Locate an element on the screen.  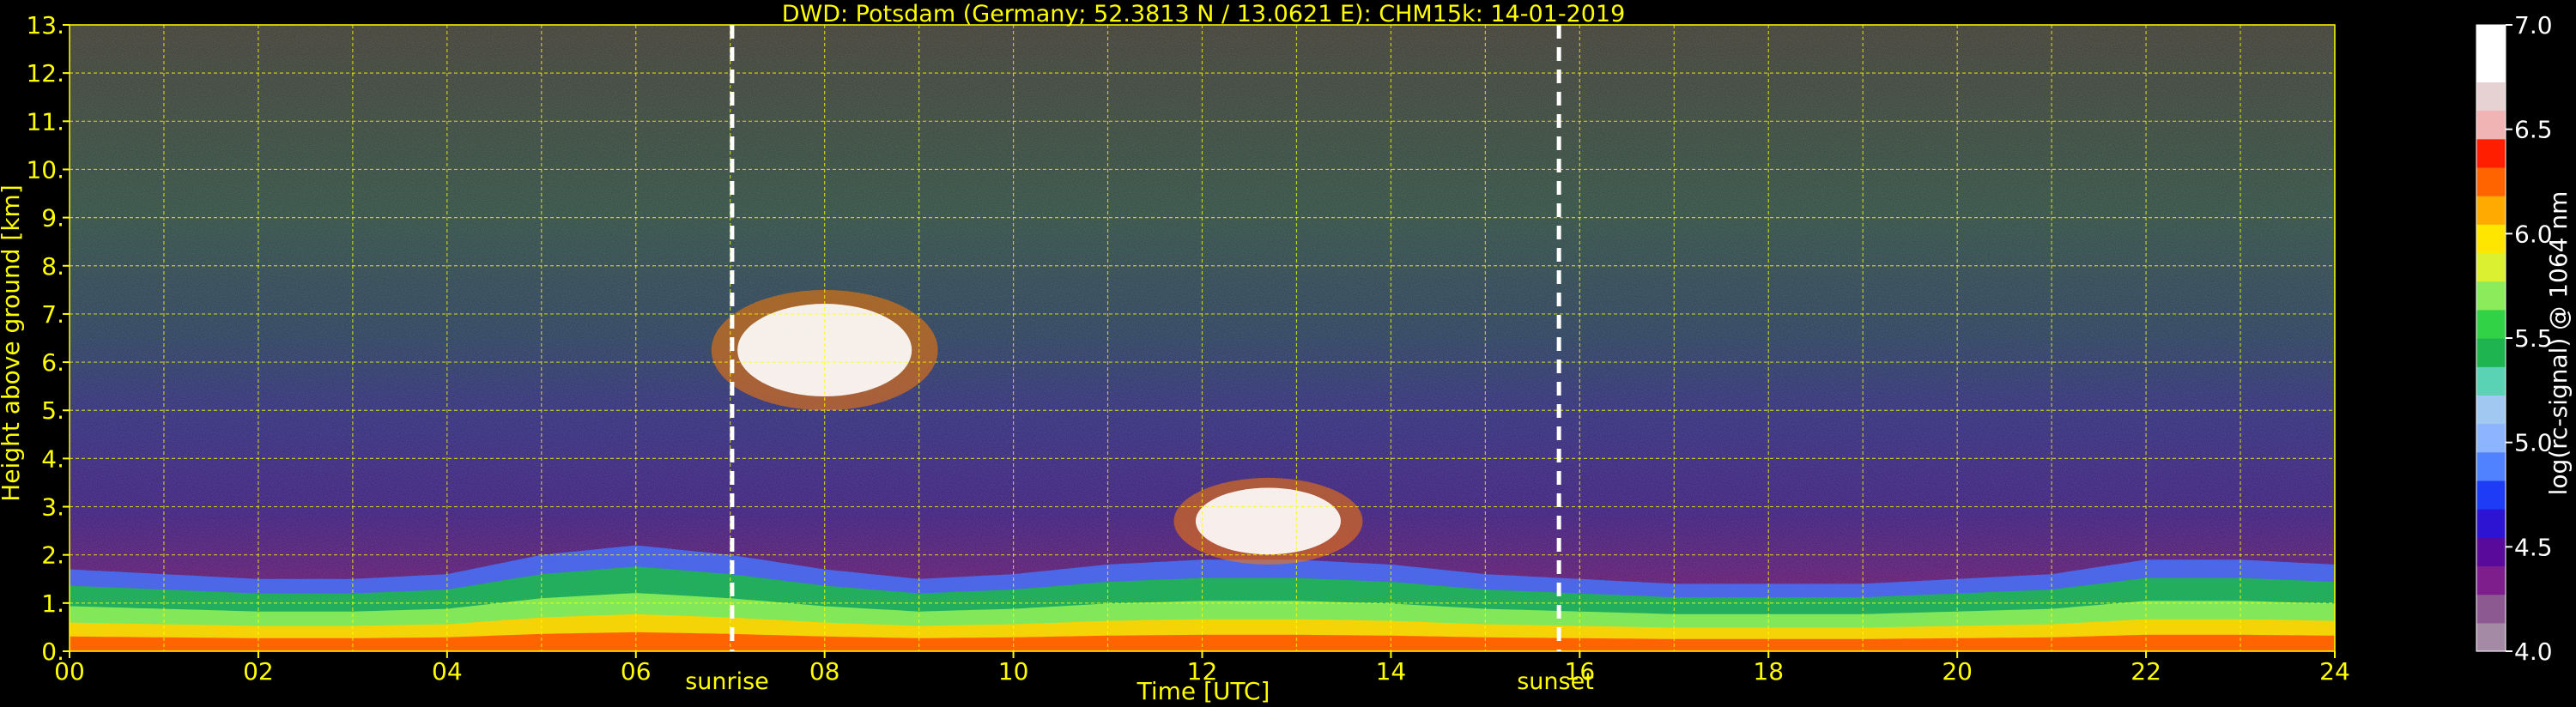
y-tick-label: 5. is located at coordinates (52, 411).